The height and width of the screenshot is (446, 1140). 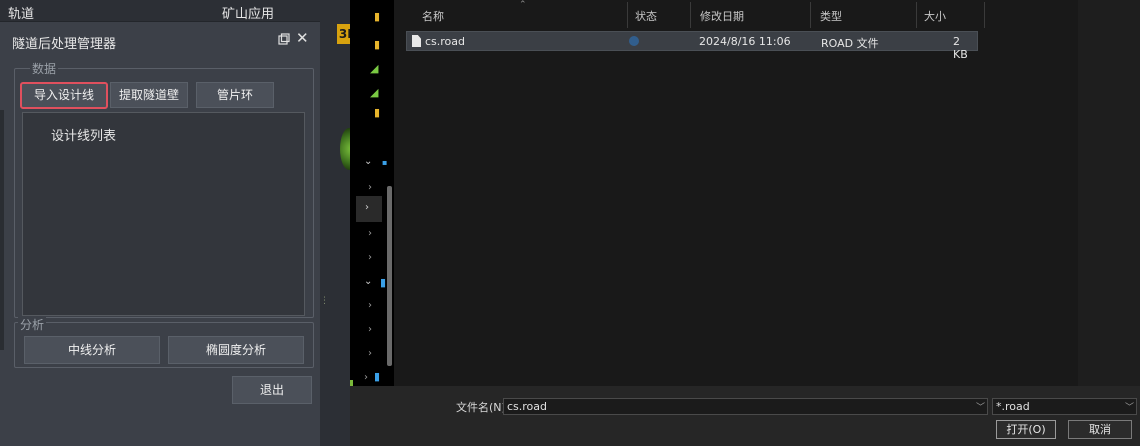 What do you see at coordinates (483, 407) in the screenshot?
I see `filename-label: 文件名(N):` at bounding box center [483, 407].